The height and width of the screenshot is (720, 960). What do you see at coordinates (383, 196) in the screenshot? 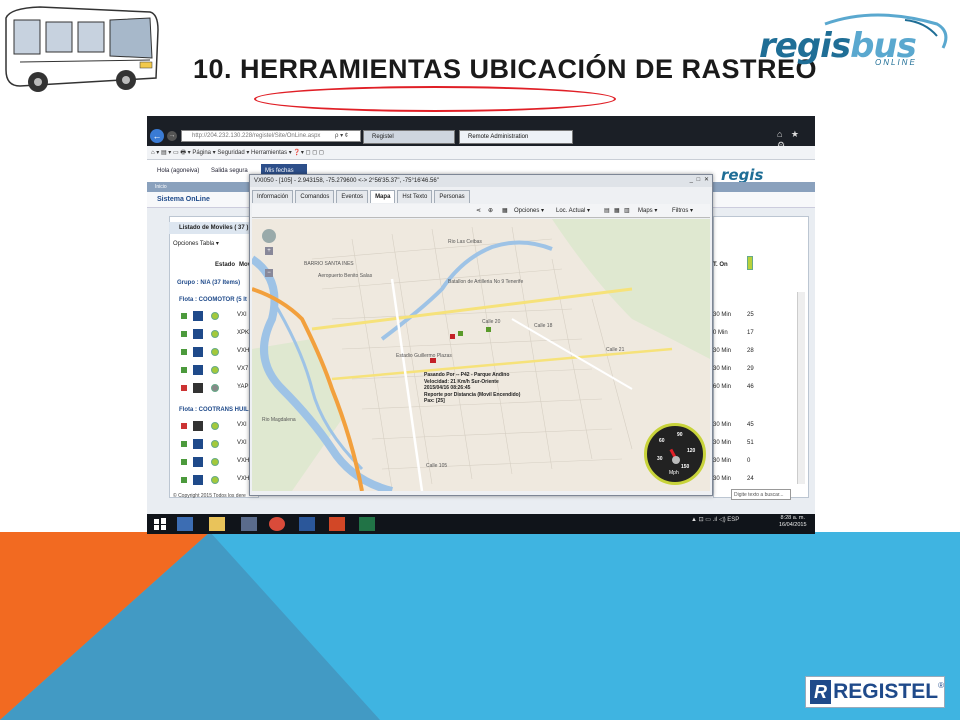
I see `tab-mapa: Mapa` at bounding box center [383, 196].